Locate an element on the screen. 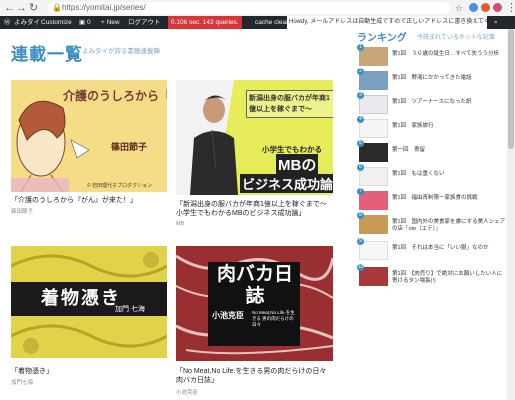 This screenshot has height=400, width=515. profile-avatar is located at coordinates (497, 7).